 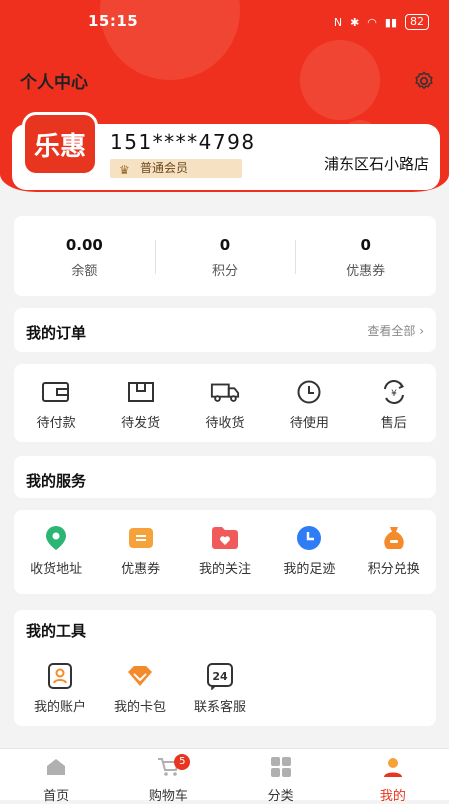 What do you see at coordinates (225, 271) in the screenshot?
I see `stat-label: 积分` at bounding box center [225, 271].